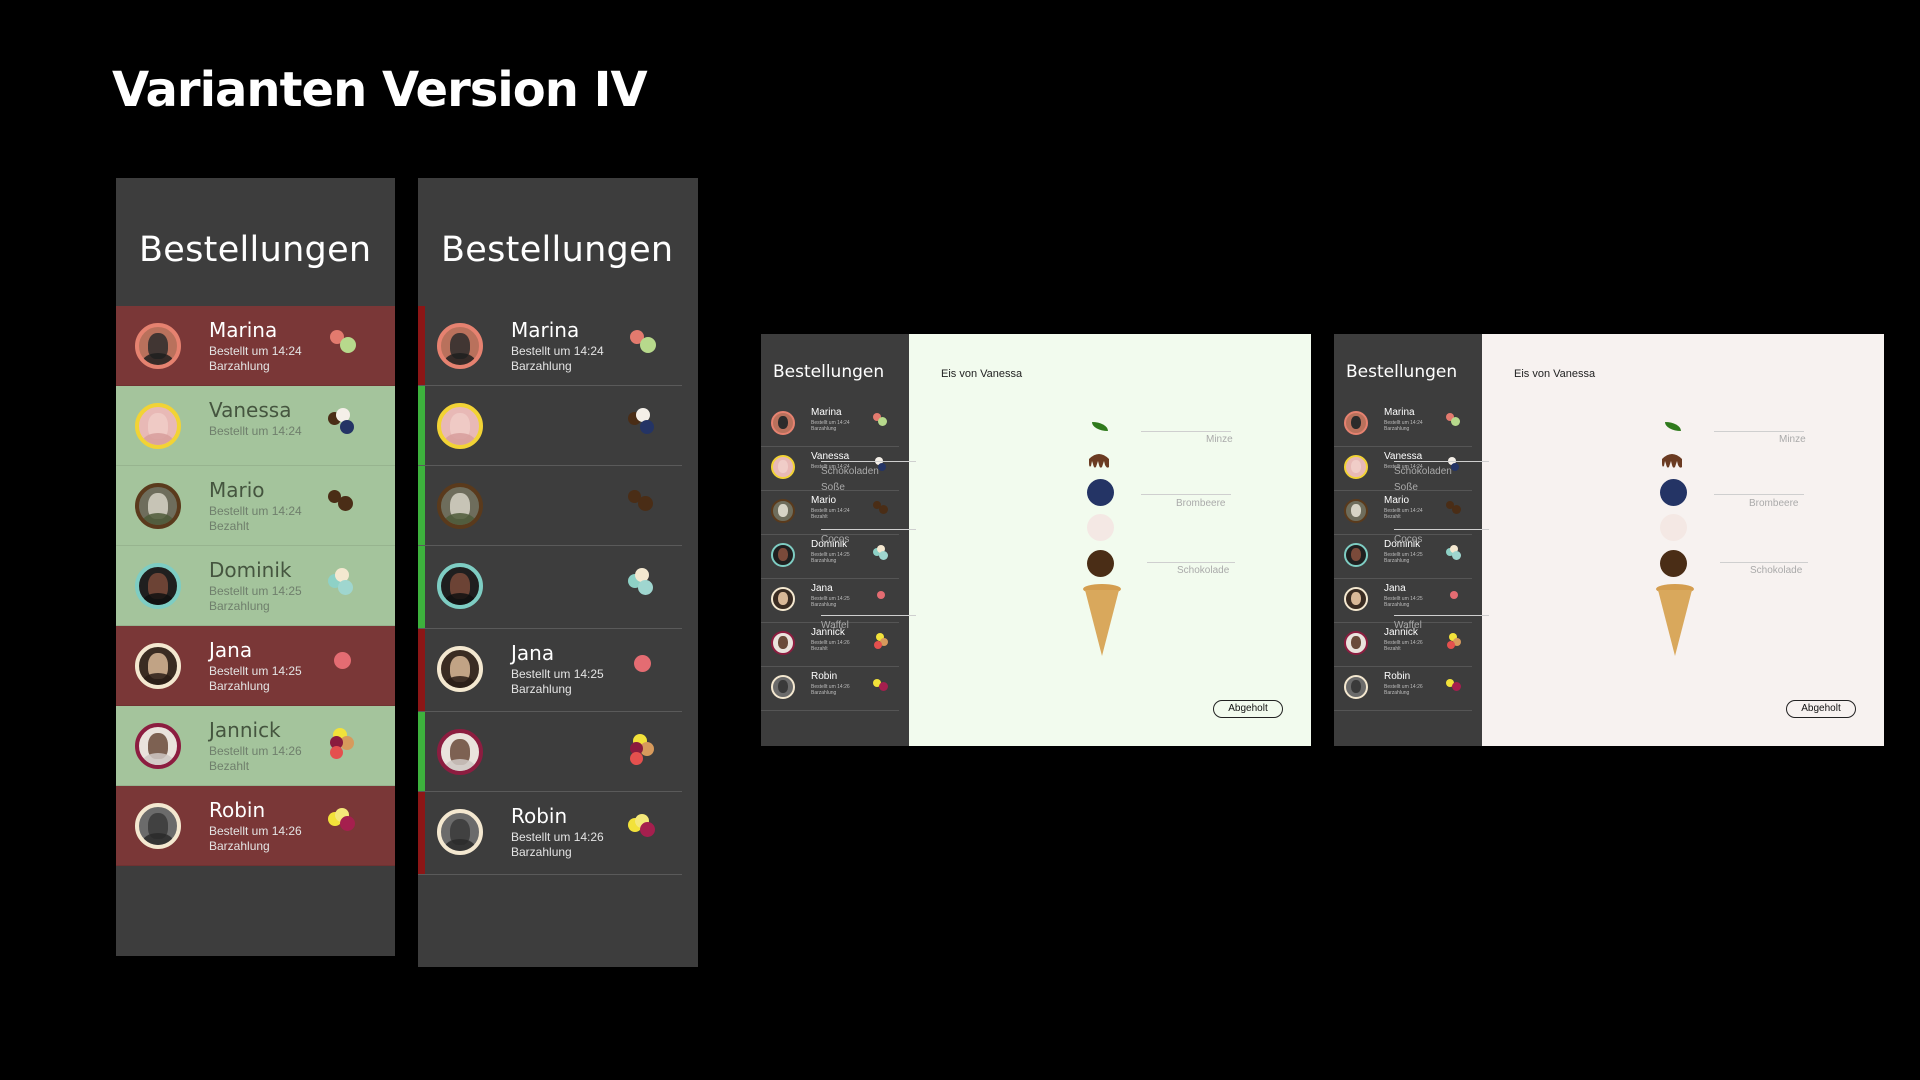 This screenshot has width=1920, height=1080. I want to click on order-row-jannick, so click(550, 752).